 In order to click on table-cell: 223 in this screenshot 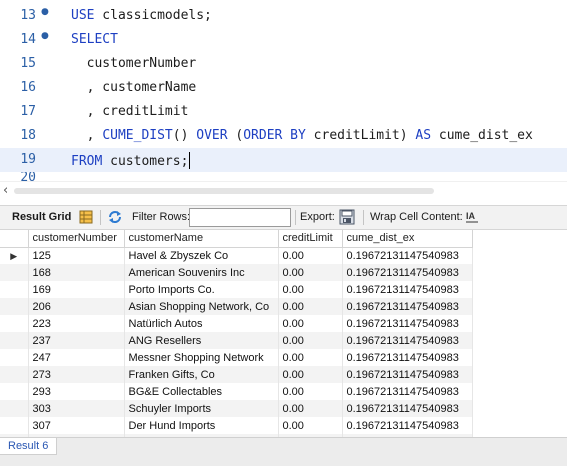, I will do `click(76, 323)`.